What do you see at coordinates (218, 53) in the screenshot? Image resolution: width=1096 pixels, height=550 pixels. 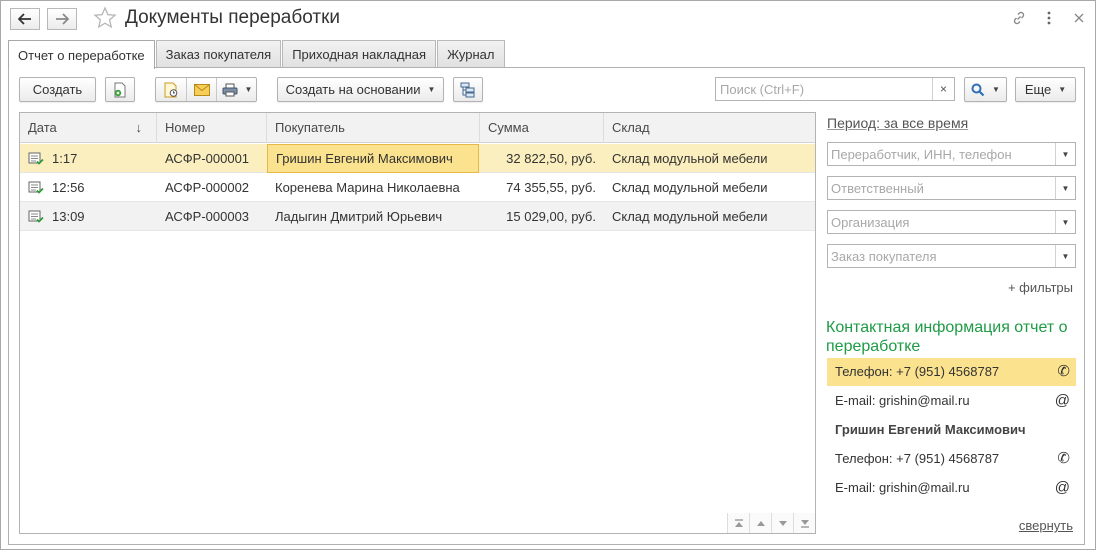 I see `tab-customer-order: Заказ покупателя` at bounding box center [218, 53].